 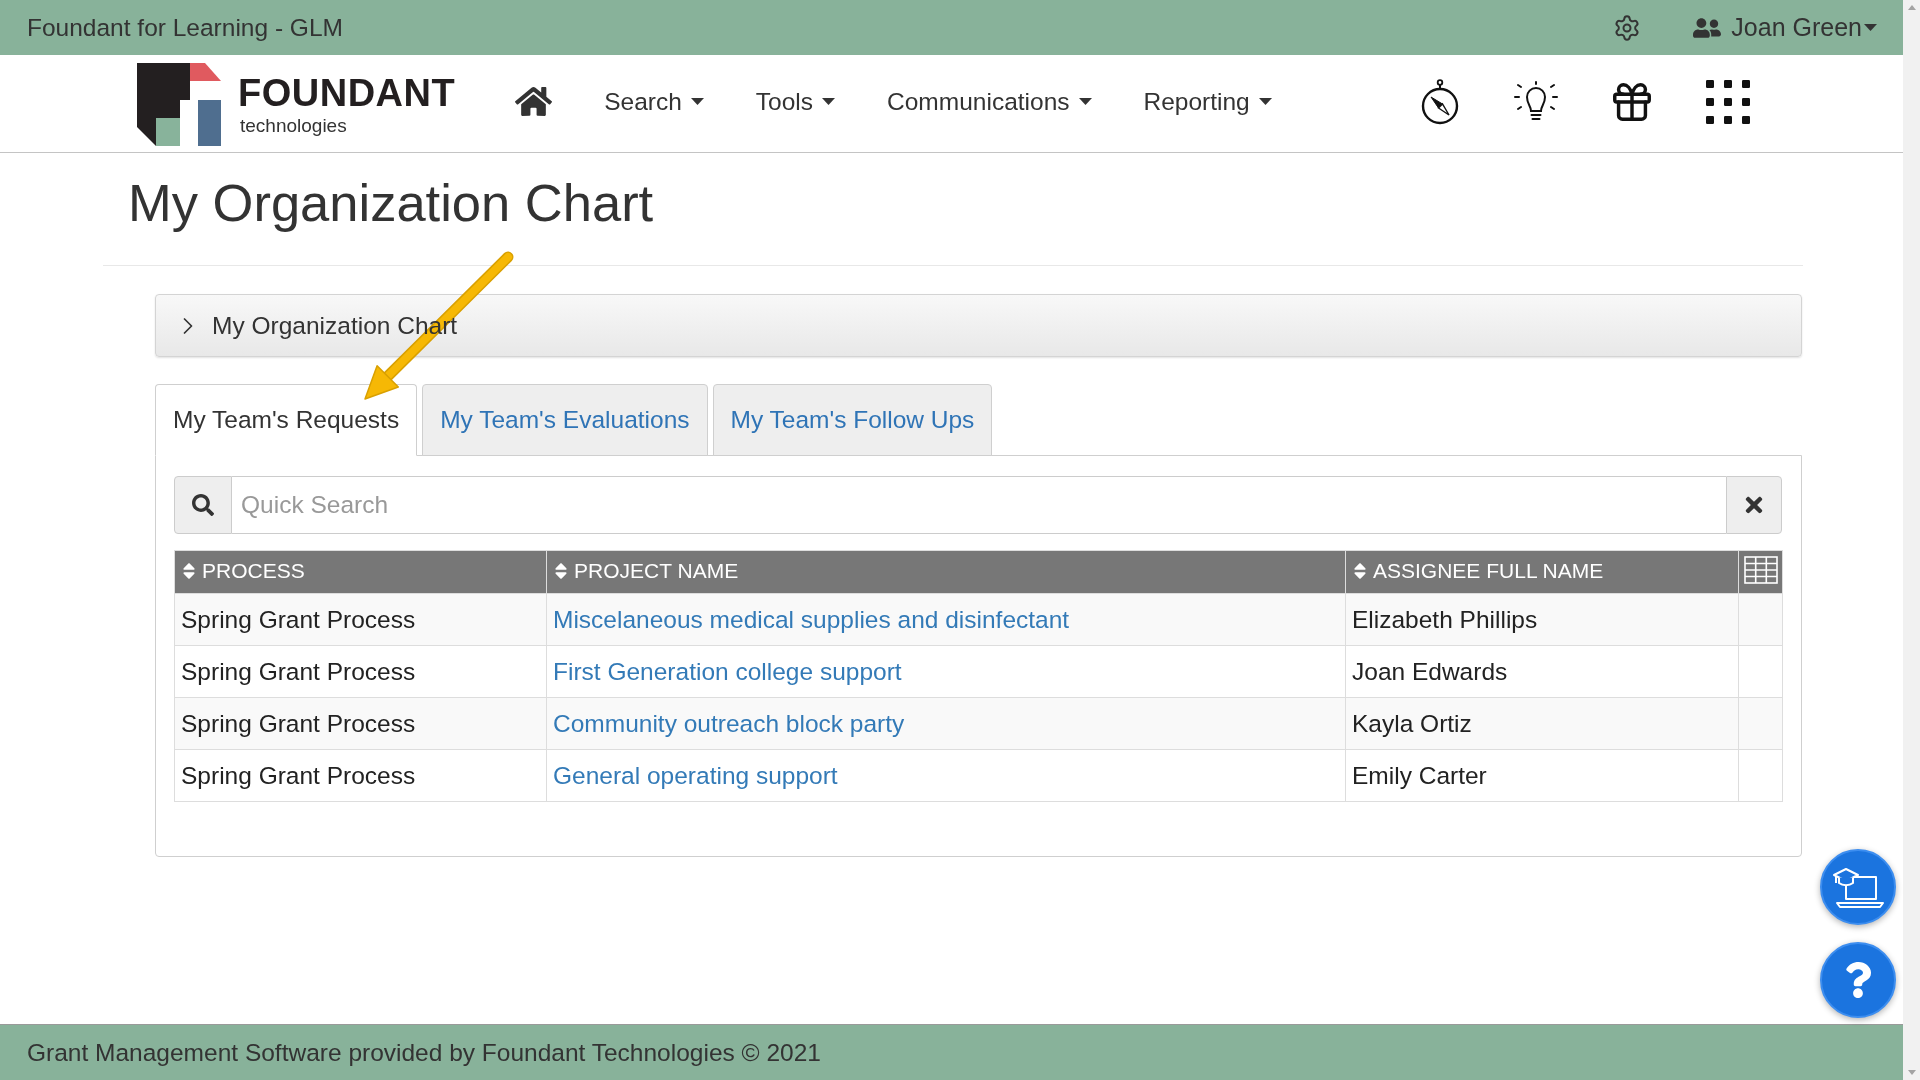 I want to click on column-header-label: ASSIGNEE FULL NAME, so click(x=1488, y=570).